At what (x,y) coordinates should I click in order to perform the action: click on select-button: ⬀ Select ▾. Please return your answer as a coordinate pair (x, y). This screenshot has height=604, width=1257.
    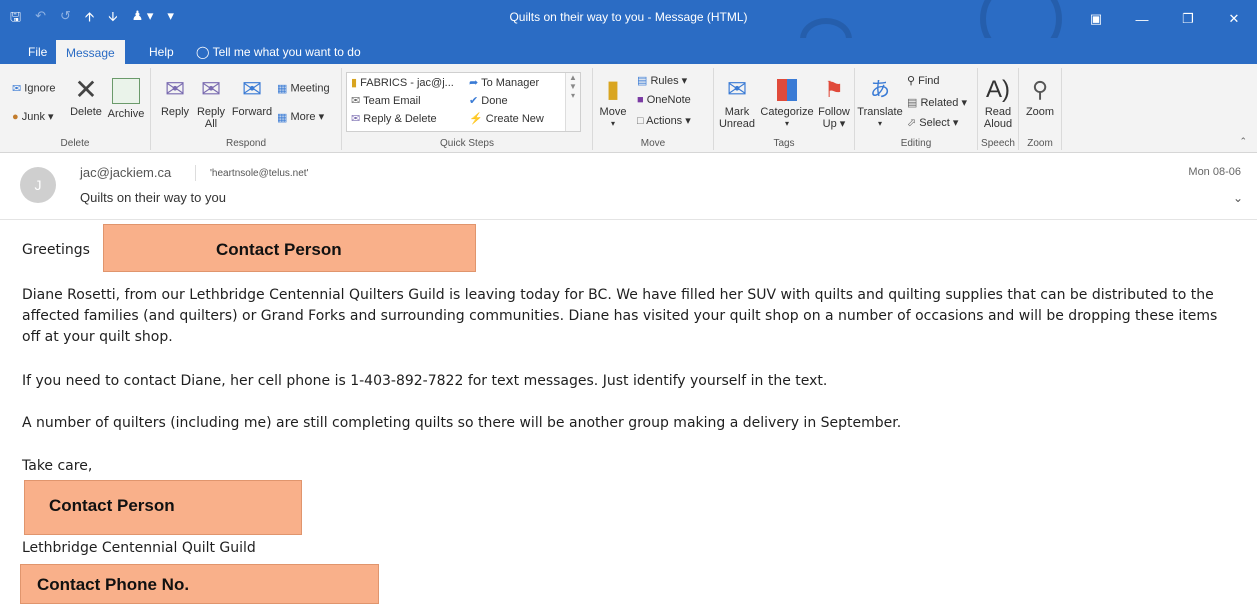
    Looking at the image, I should click on (932, 122).